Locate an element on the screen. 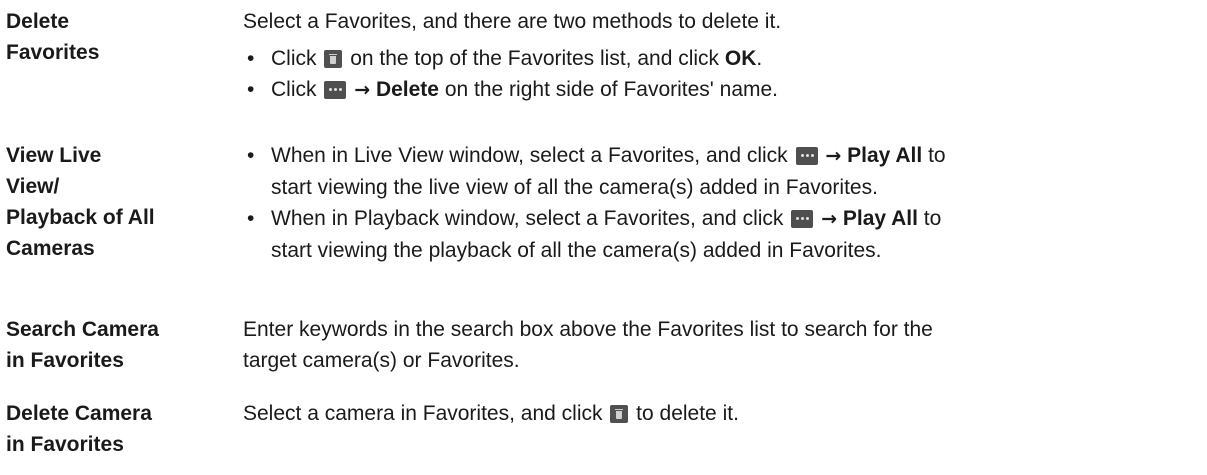 The height and width of the screenshot is (475, 1207). row-label: Delete Favorites is located at coordinates (122, 37).